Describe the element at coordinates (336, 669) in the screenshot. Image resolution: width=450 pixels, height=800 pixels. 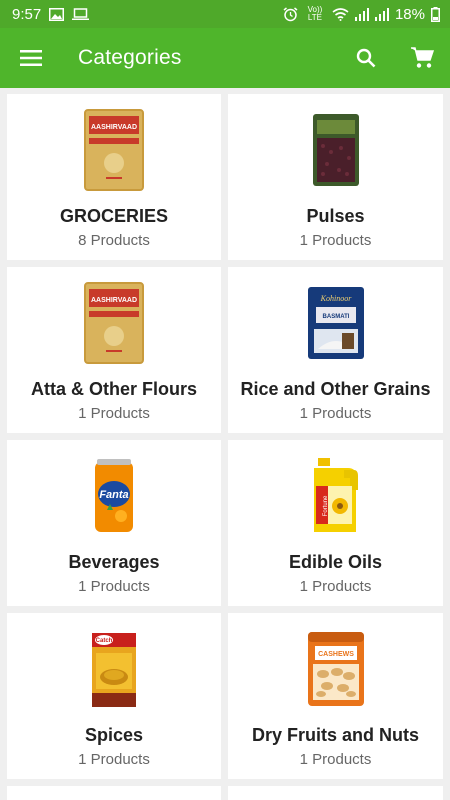
I see `cashew-pack-image: CASHEWS` at that location.